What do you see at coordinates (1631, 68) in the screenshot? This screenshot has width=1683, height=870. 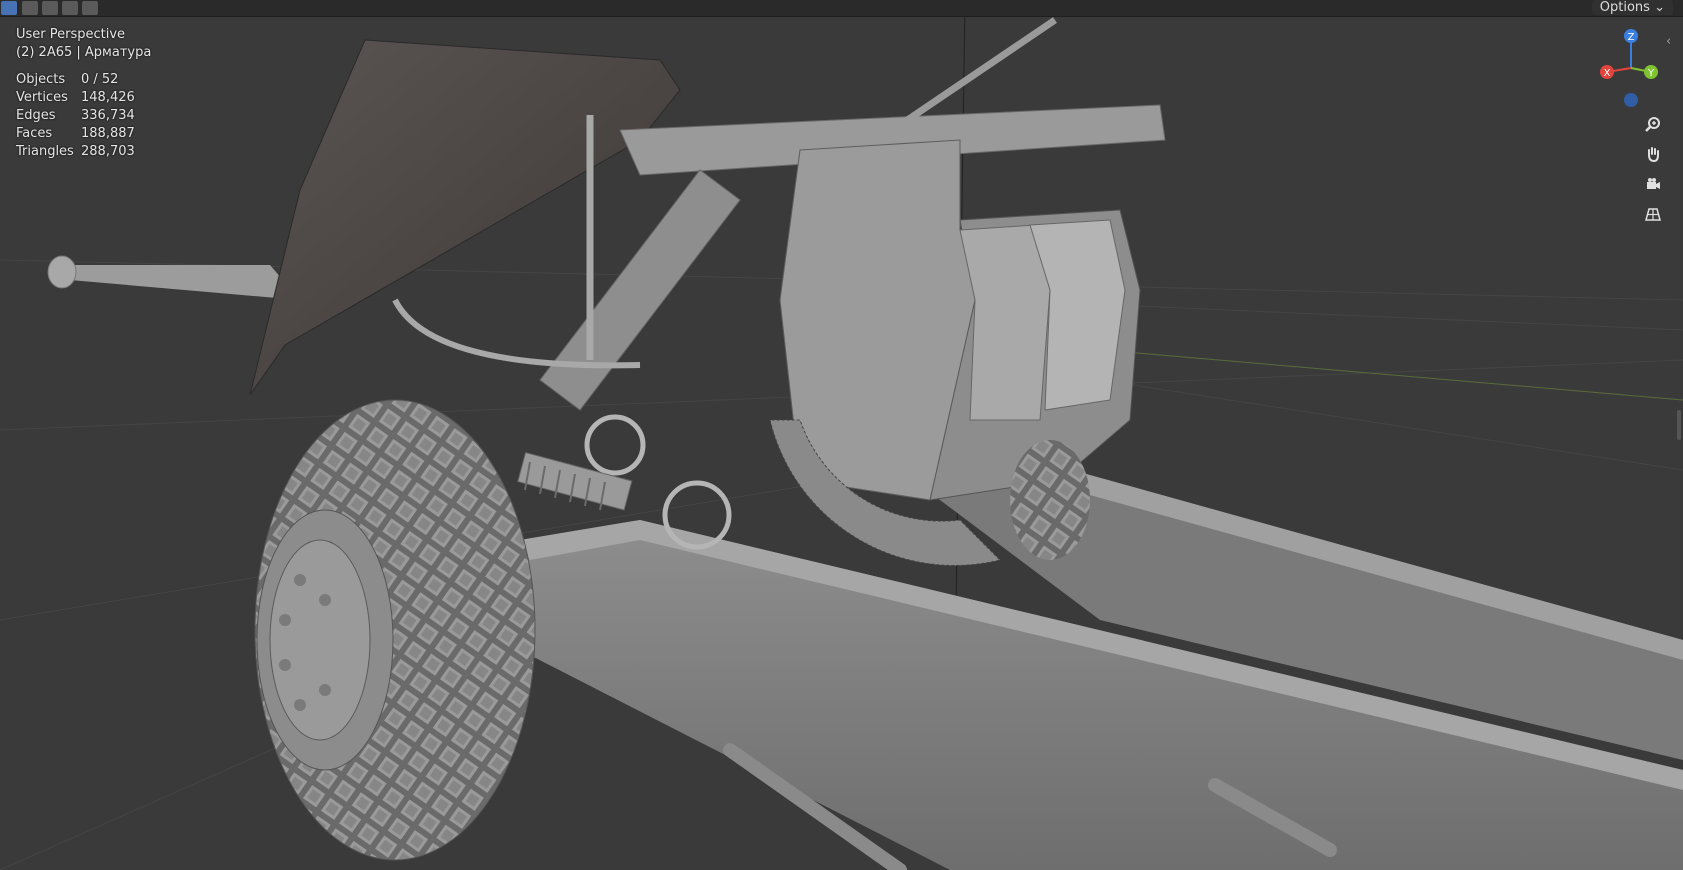 I see `navigation-gizmo: Z X Y` at bounding box center [1631, 68].